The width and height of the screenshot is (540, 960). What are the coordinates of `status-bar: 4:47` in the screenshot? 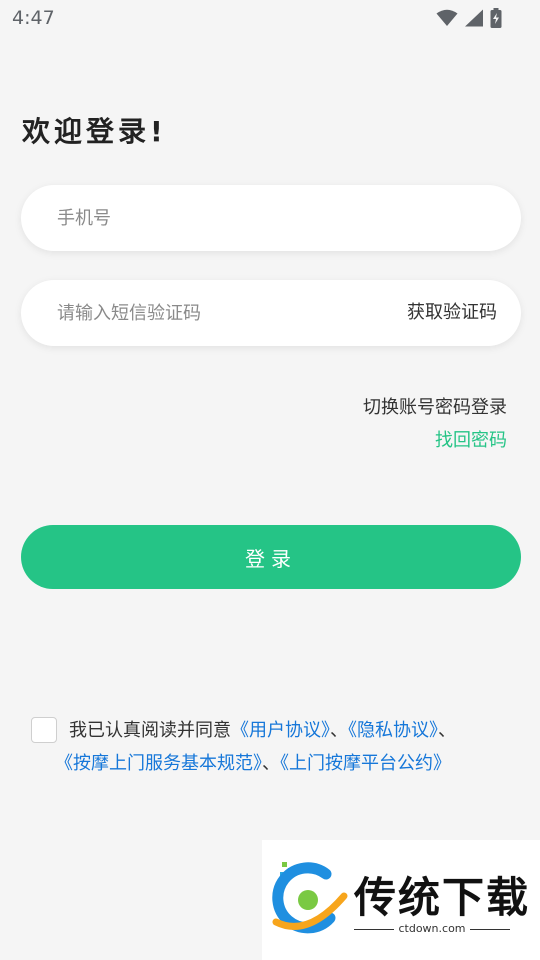 It's located at (270, 19).